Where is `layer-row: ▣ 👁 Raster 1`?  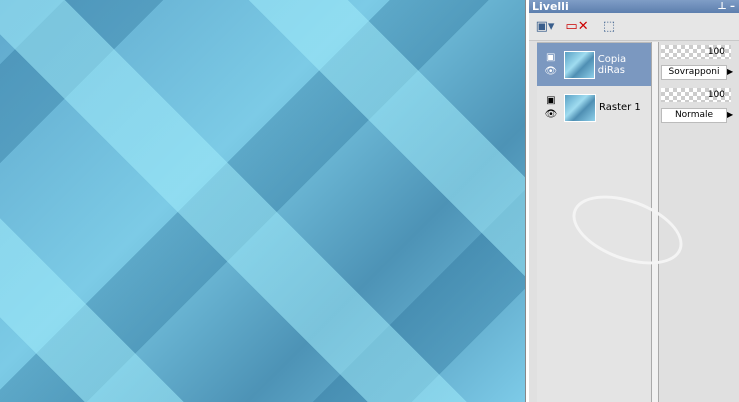
layer-row: ▣ 👁 Raster 1 is located at coordinates (596, 107).